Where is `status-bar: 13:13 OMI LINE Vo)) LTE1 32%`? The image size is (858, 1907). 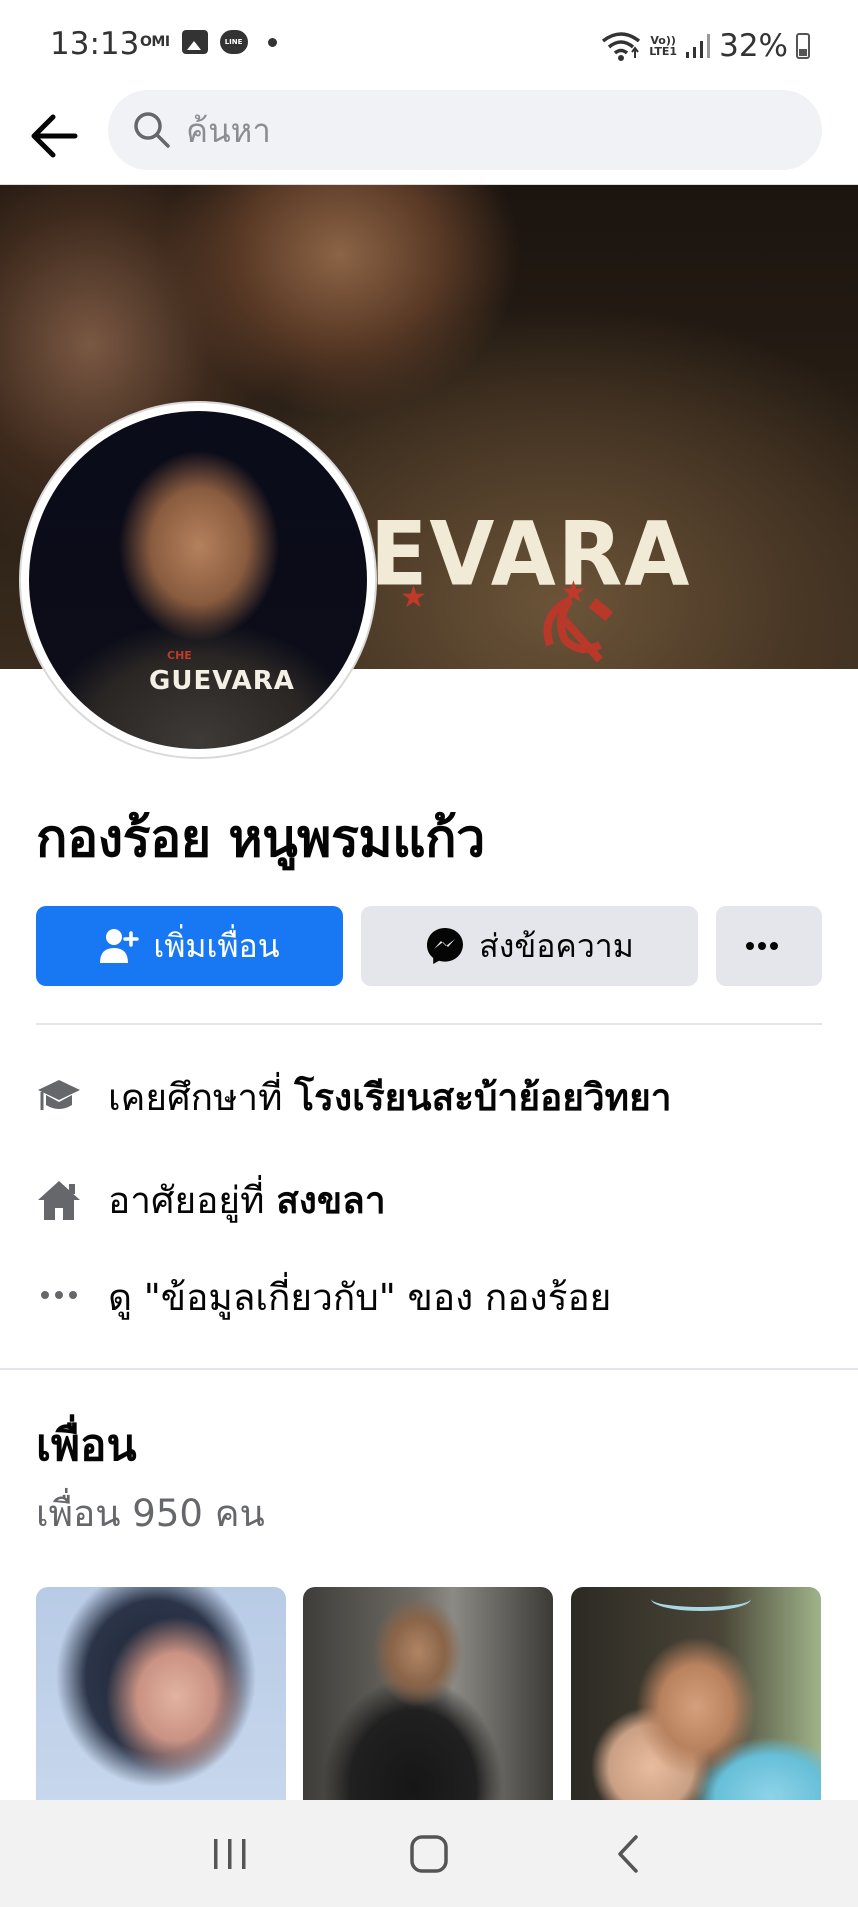 status-bar: 13:13 OMI LINE Vo)) LTE1 32% is located at coordinates (429, 45).